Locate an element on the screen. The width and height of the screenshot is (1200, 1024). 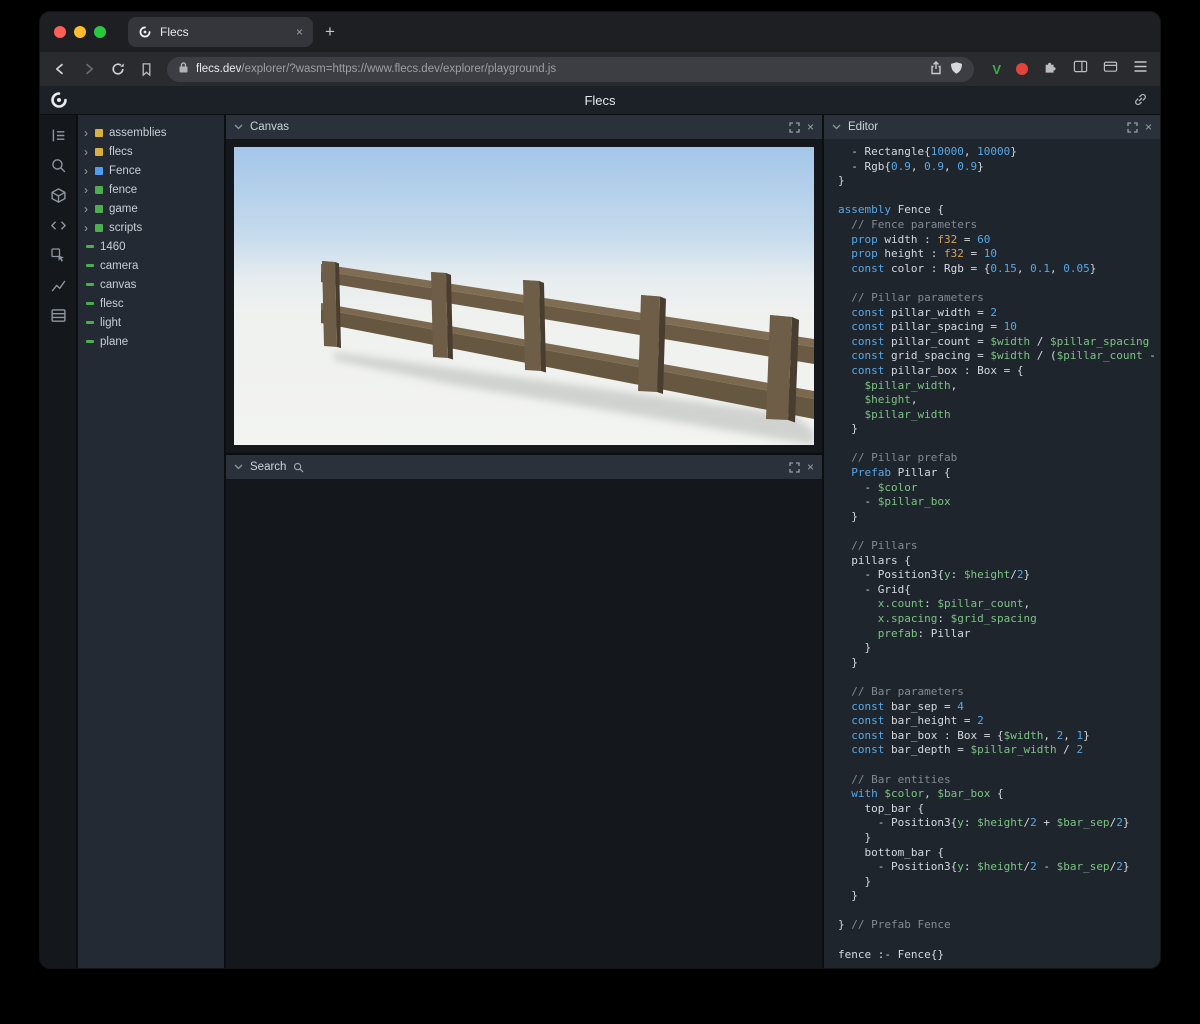
lock-icon is located at coordinates (183, 69).